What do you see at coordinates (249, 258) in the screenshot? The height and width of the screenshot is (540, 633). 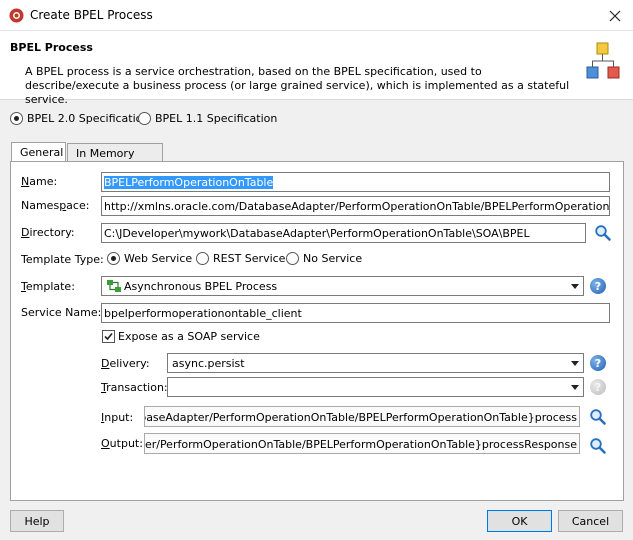 I see `rest-service-label: REST Service` at bounding box center [249, 258].